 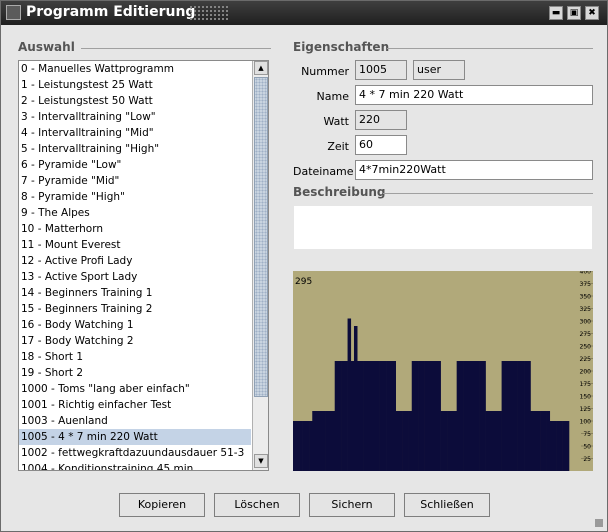 I want to click on list-item: 17 - Body Watching 2, so click(x=135, y=341).